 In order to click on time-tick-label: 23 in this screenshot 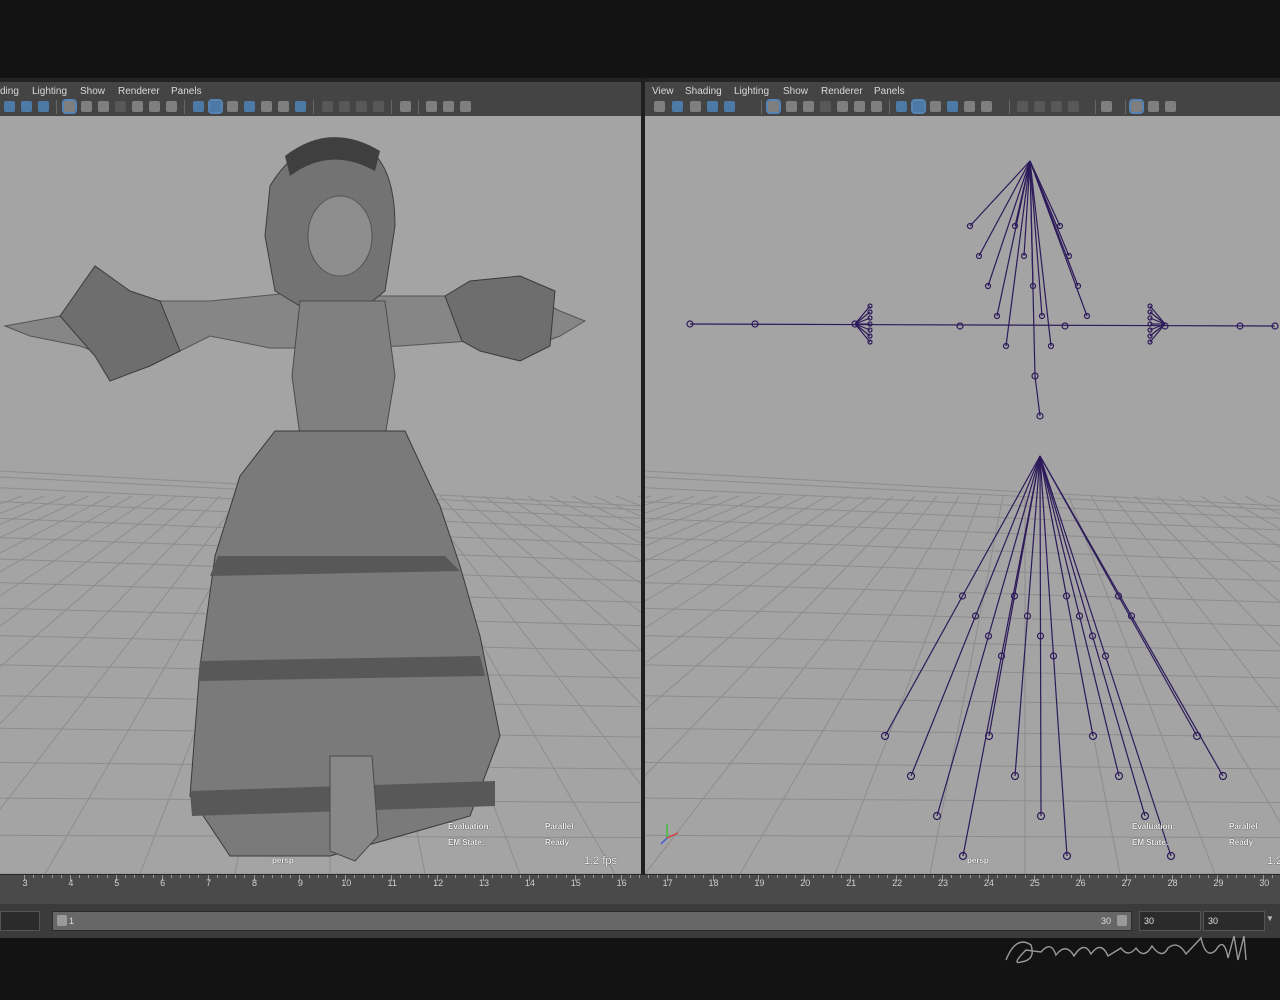, I will do `click(943, 883)`.